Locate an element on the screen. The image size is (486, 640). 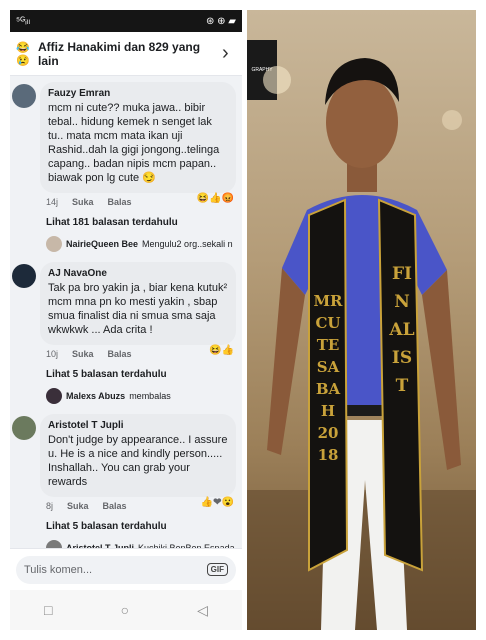
comment-author: Aristotel T Jupli is located at coordinates (138, 425).